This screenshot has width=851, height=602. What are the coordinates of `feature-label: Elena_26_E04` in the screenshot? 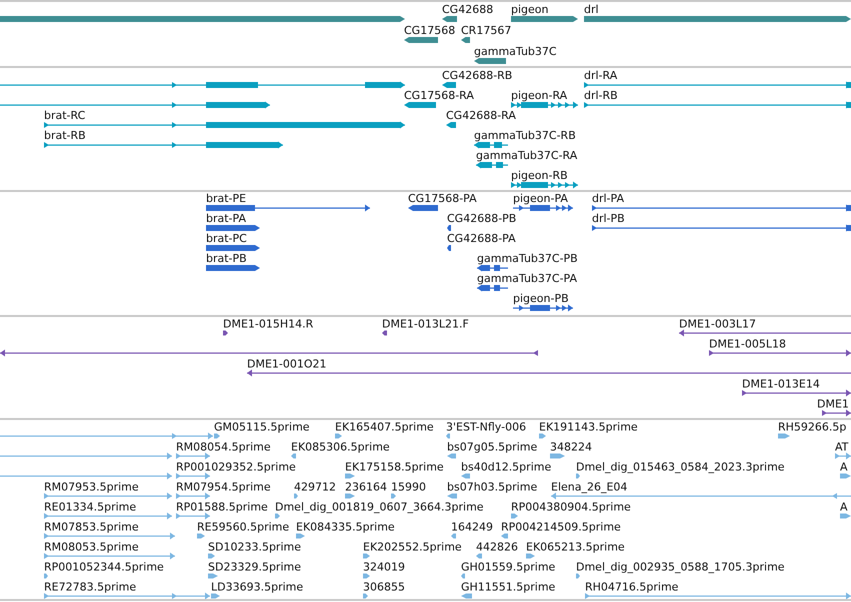 It's located at (589, 487).